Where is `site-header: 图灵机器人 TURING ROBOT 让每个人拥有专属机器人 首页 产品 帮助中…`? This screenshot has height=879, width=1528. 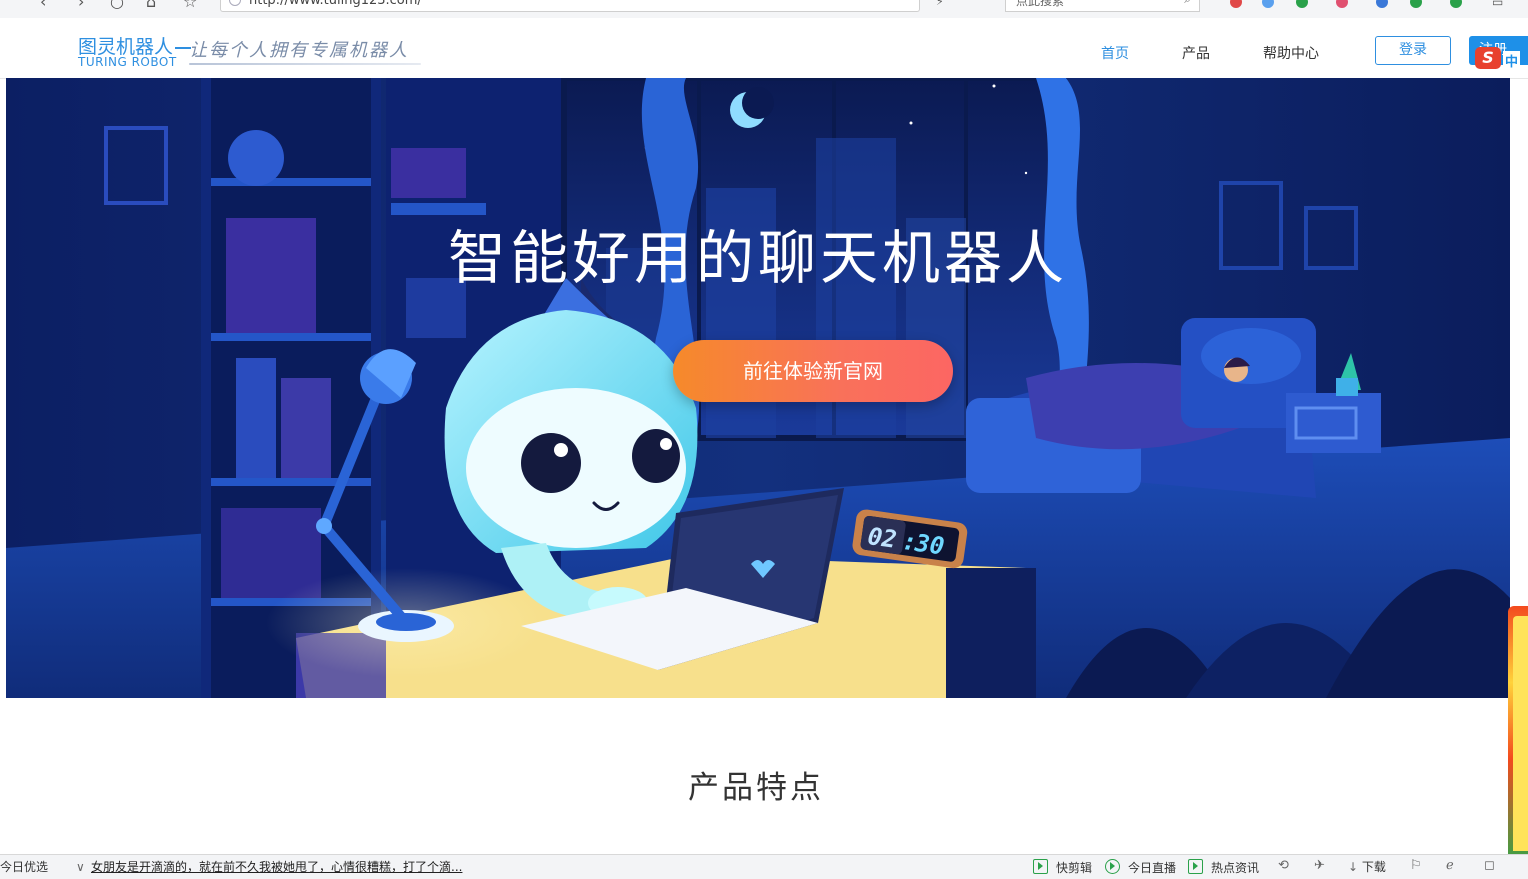
site-header: 图灵机器人 TURING ROBOT 让每个人拥有专属机器人 首页 产品 帮助中… is located at coordinates (764, 48).